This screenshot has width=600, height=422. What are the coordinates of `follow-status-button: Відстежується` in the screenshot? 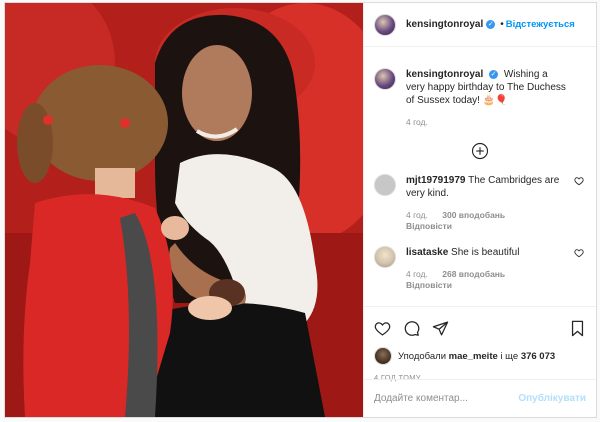 It's located at (540, 24).